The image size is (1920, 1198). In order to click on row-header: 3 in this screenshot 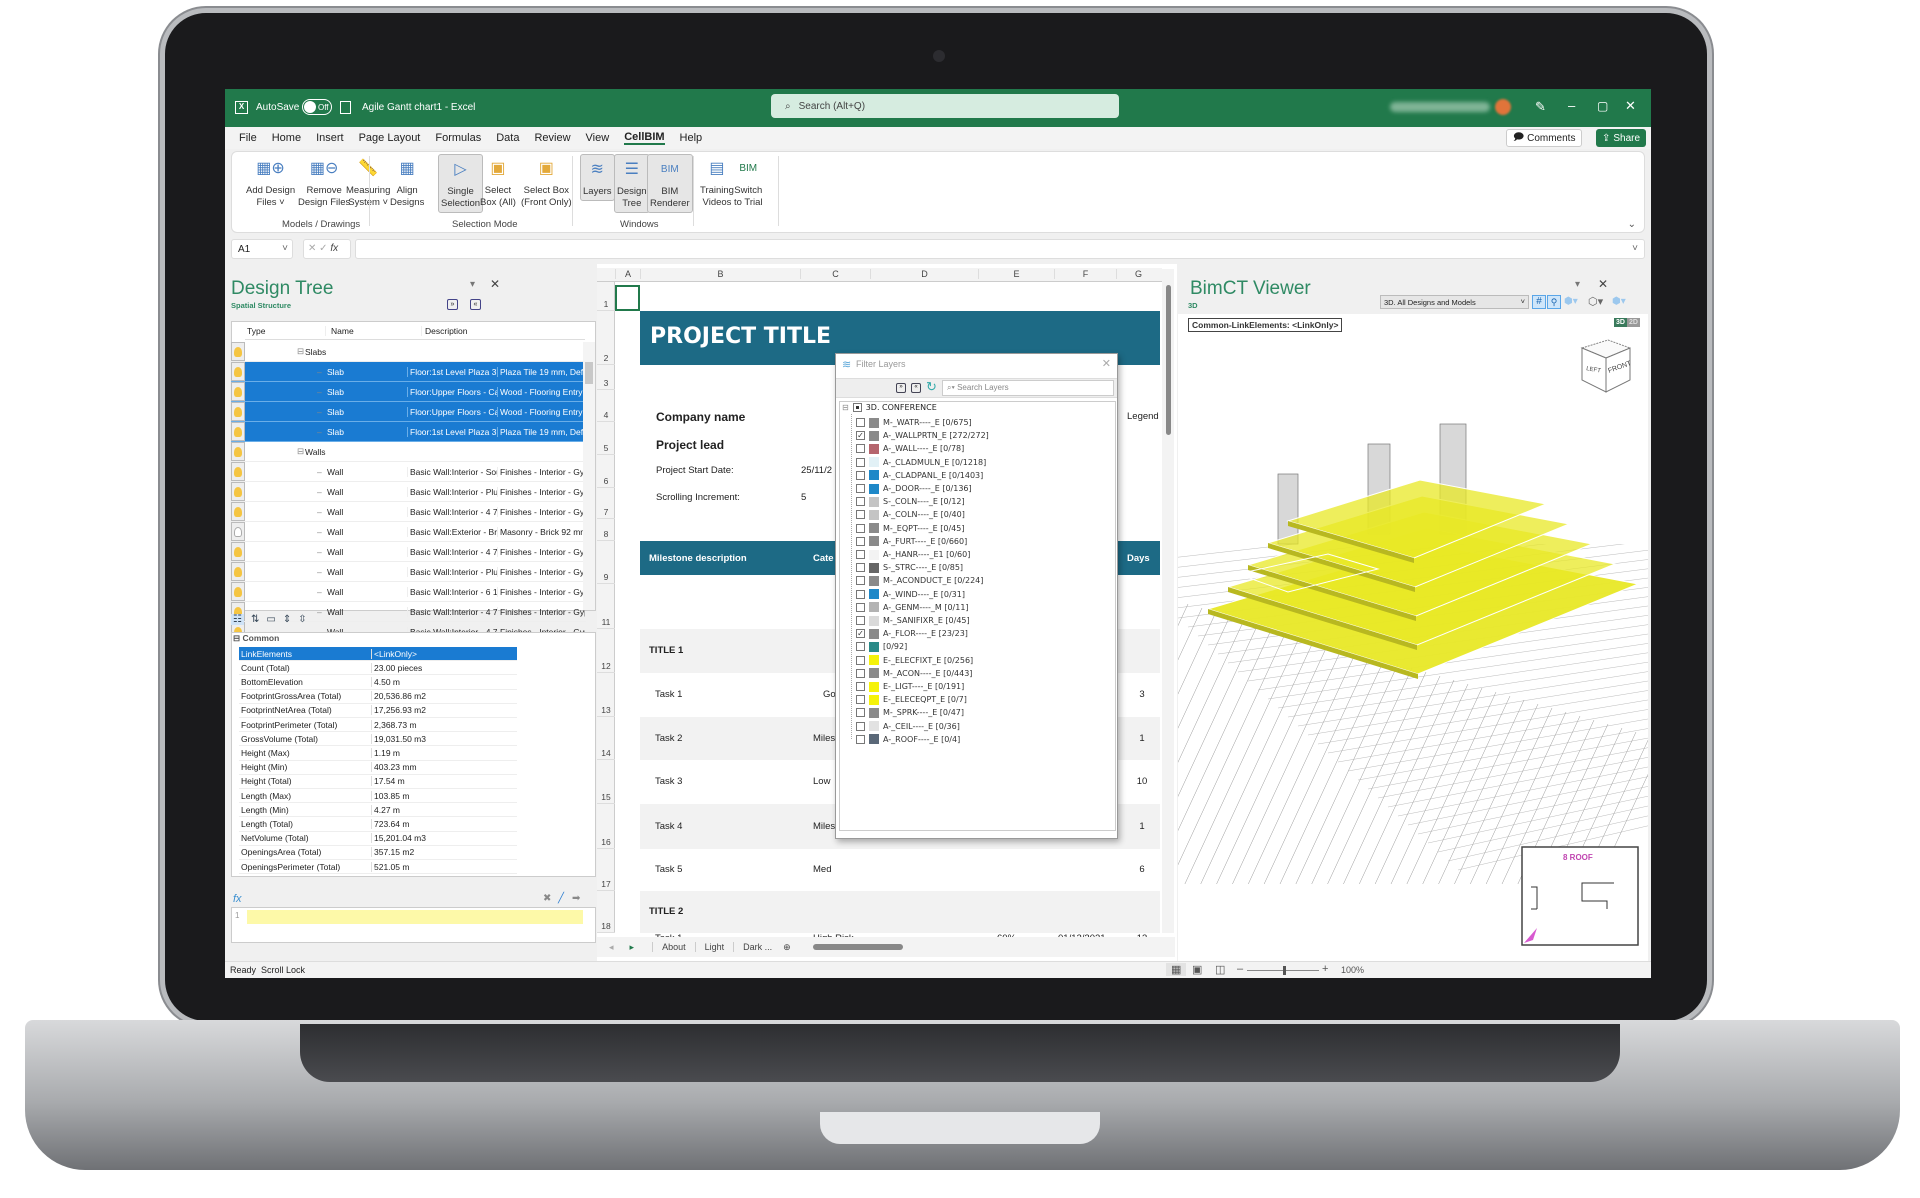, I will do `click(606, 384)`.